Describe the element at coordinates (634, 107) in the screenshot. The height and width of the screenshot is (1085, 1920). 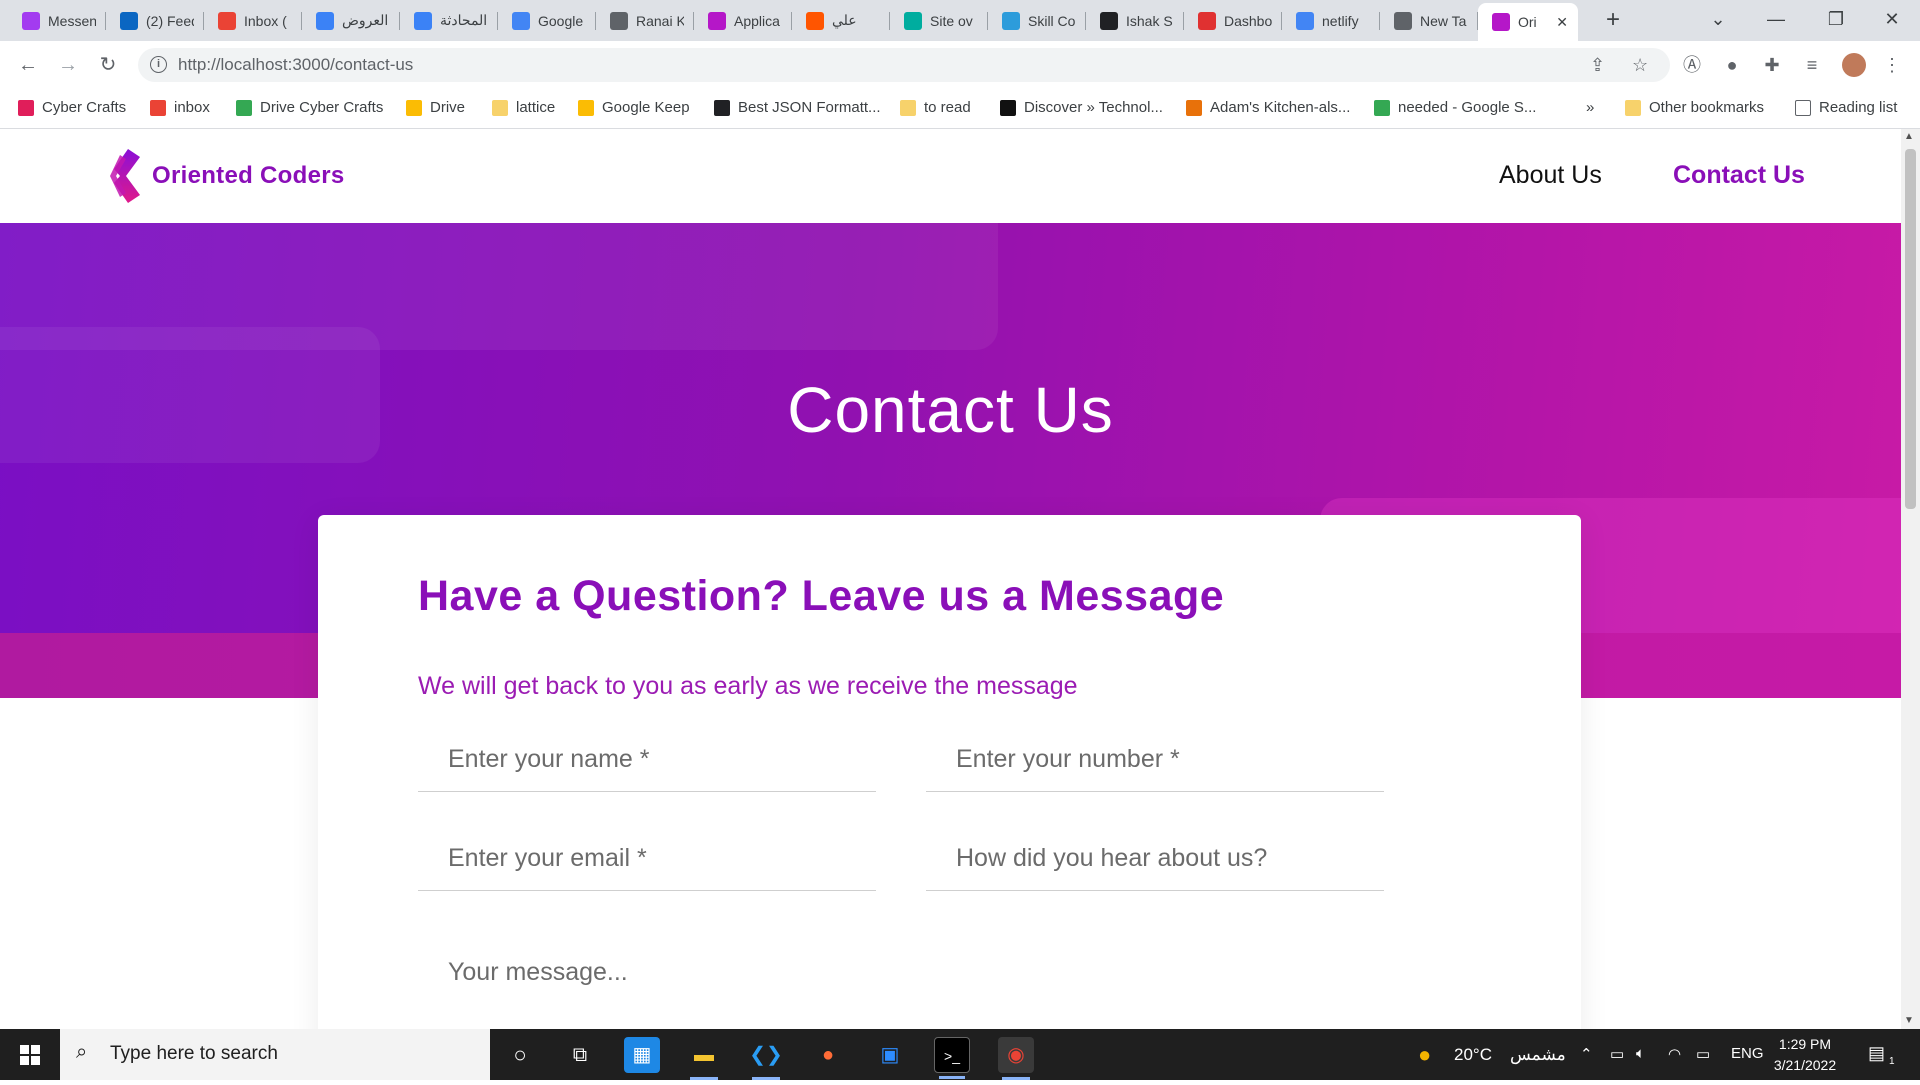
I see `bookmark-item: Google Keep` at that location.